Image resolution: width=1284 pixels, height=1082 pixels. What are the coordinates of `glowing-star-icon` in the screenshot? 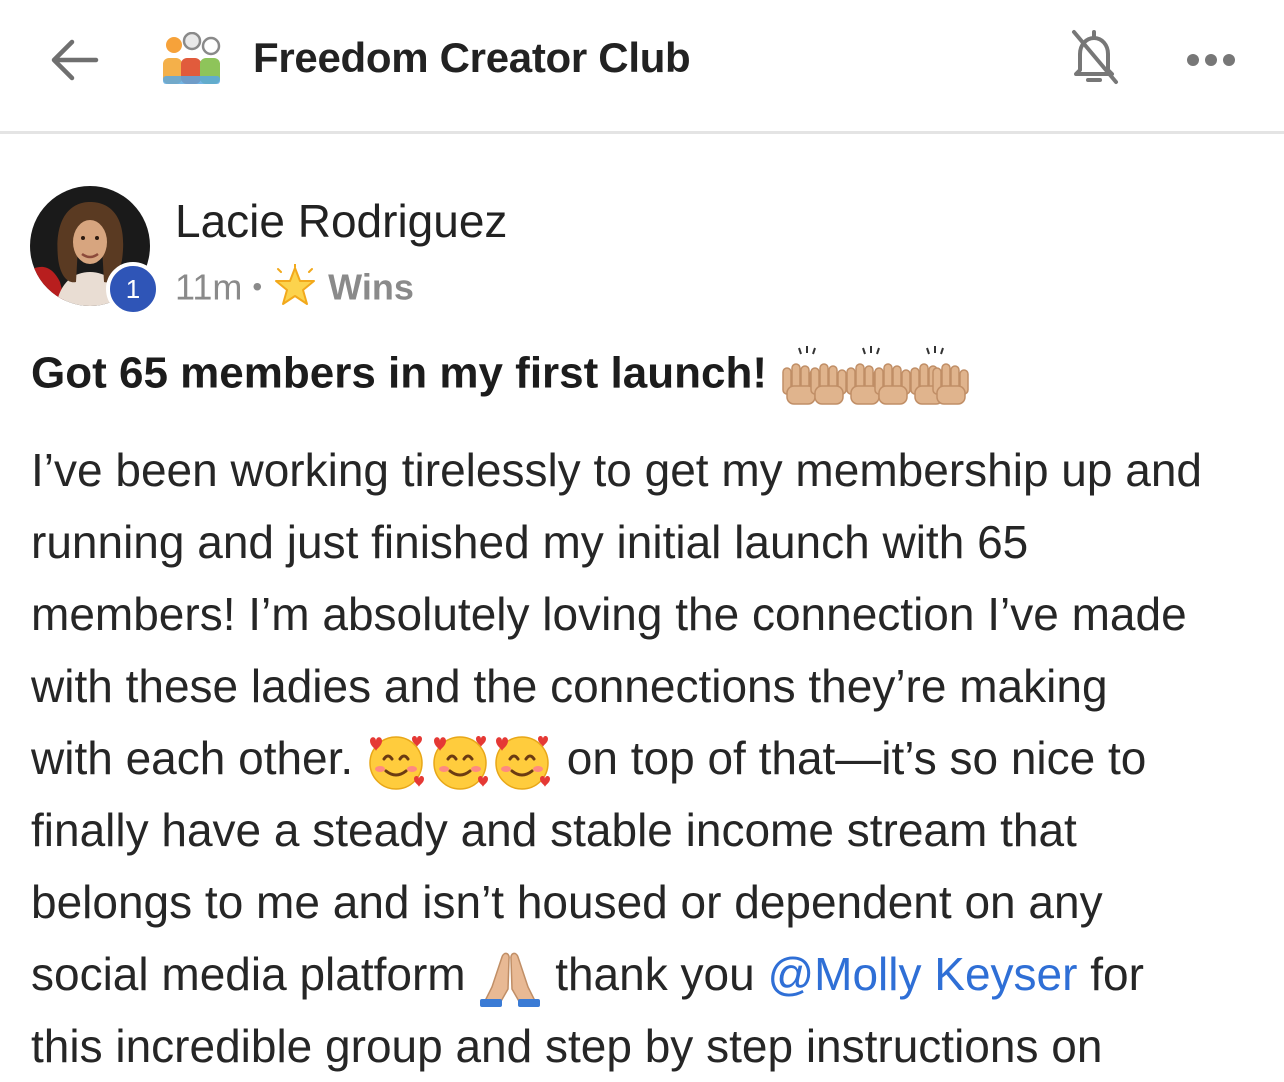 It's located at (295, 285).